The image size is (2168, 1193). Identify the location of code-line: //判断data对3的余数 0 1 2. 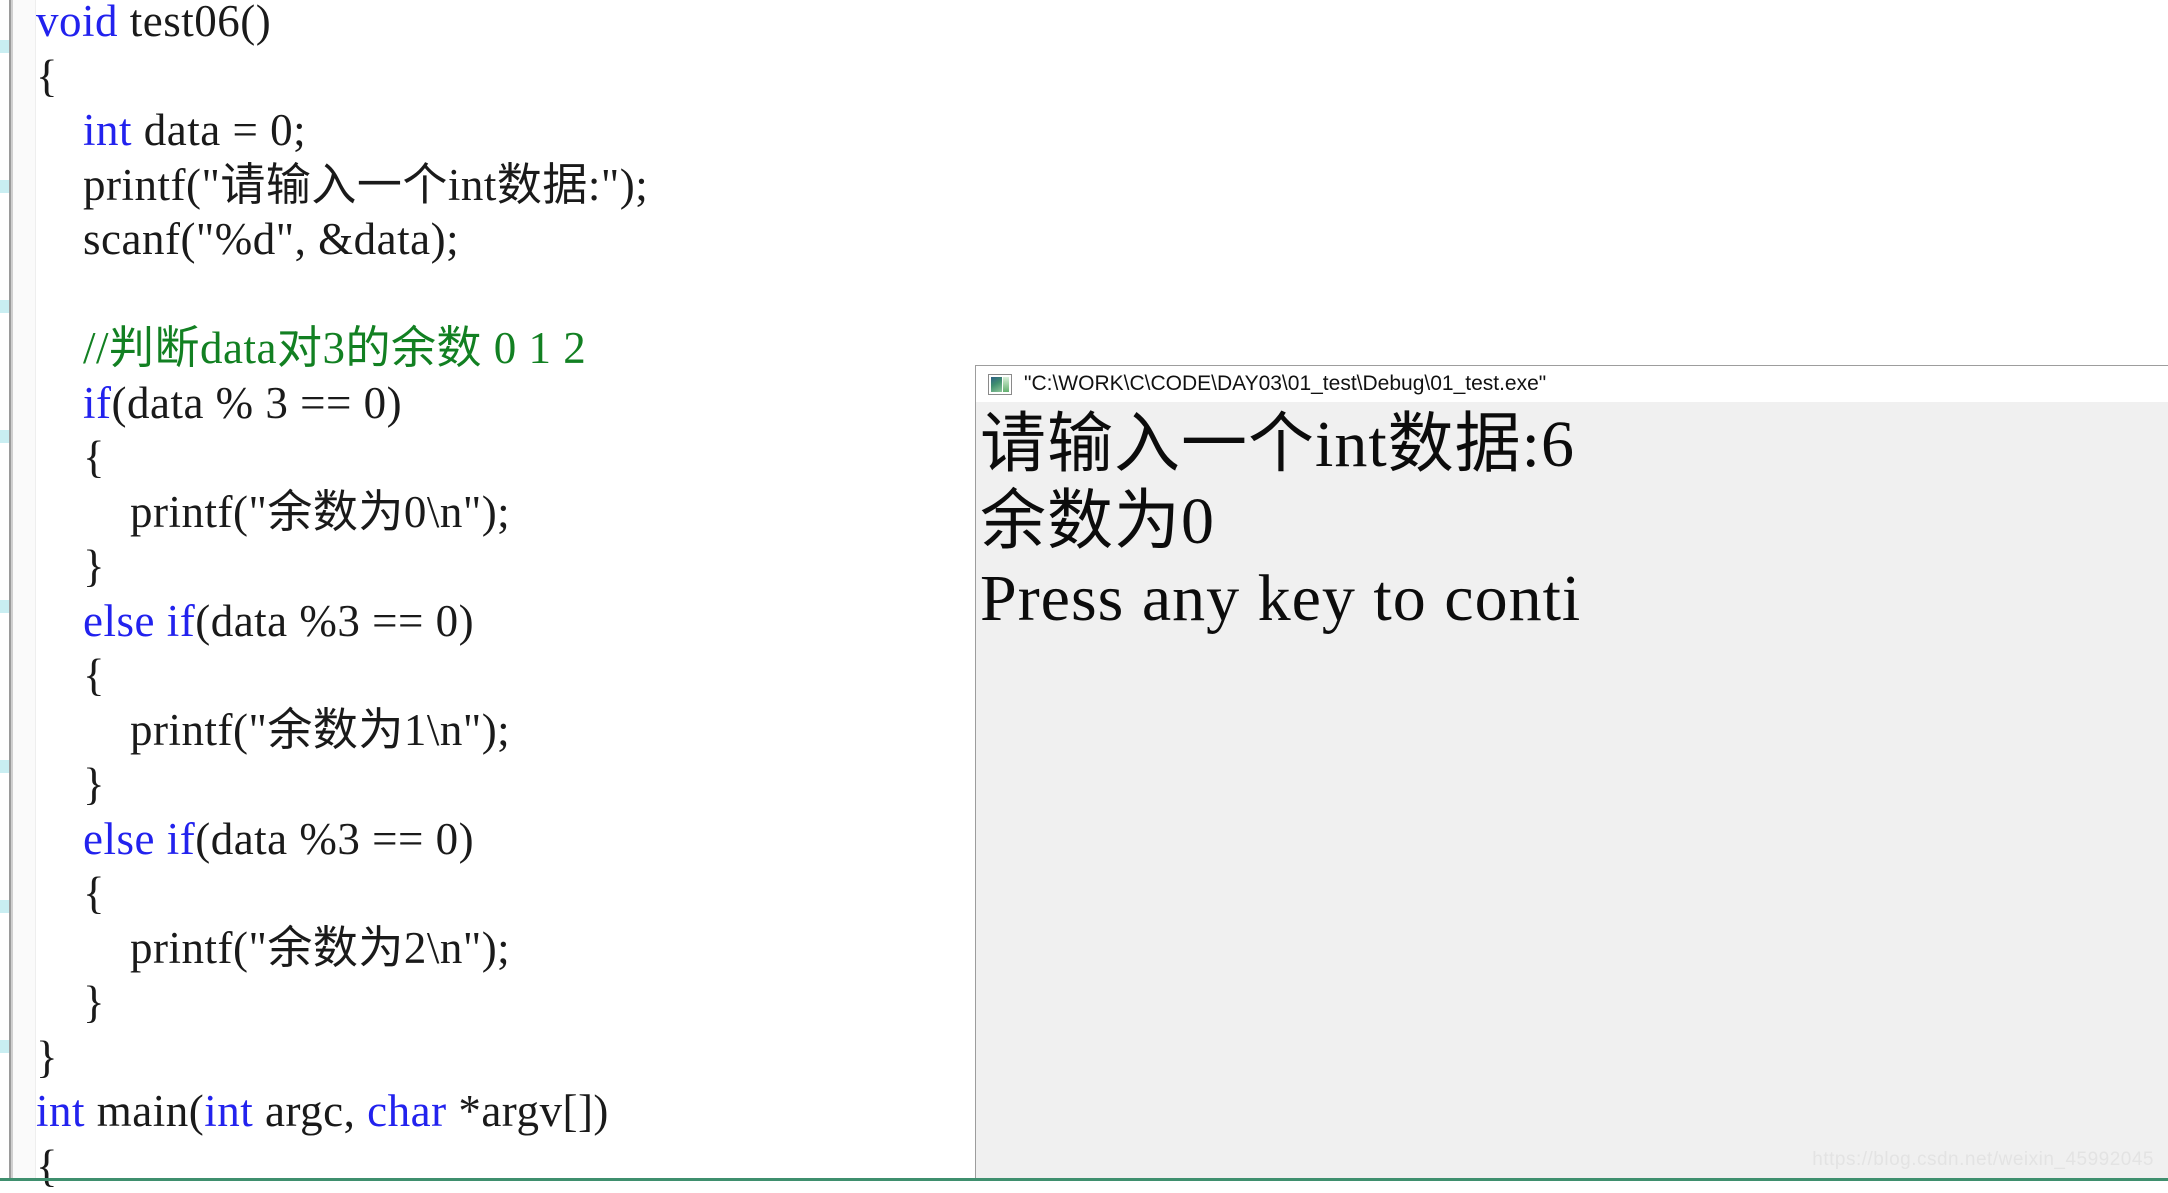
(586, 348).